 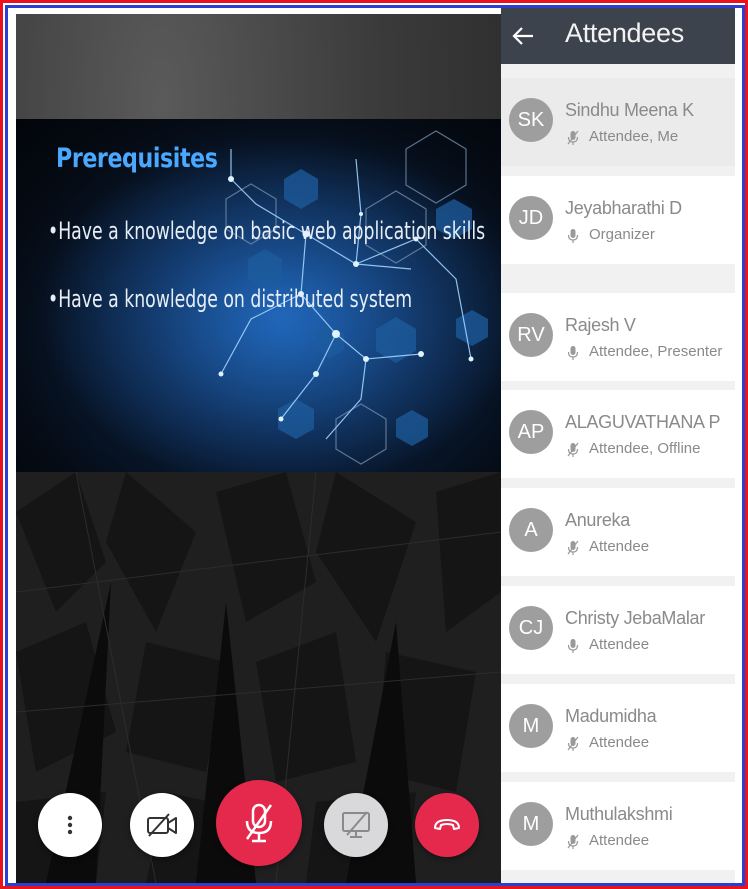 What do you see at coordinates (623, 208) in the screenshot?
I see `attendee-name: Jeyabharathi D` at bounding box center [623, 208].